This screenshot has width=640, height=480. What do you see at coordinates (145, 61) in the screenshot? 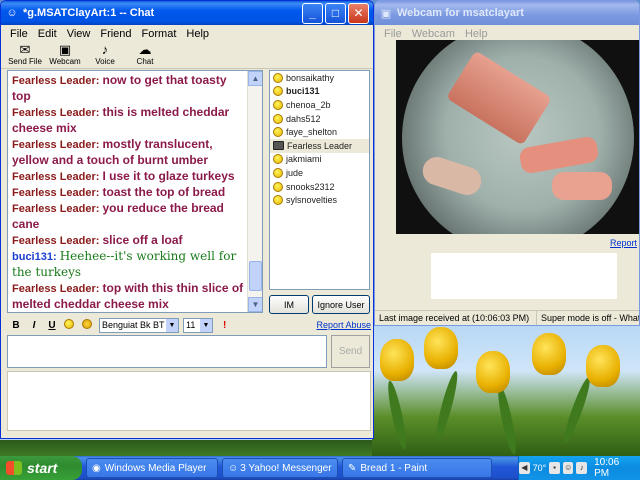
I see `chat-label: Chat` at bounding box center [145, 61].